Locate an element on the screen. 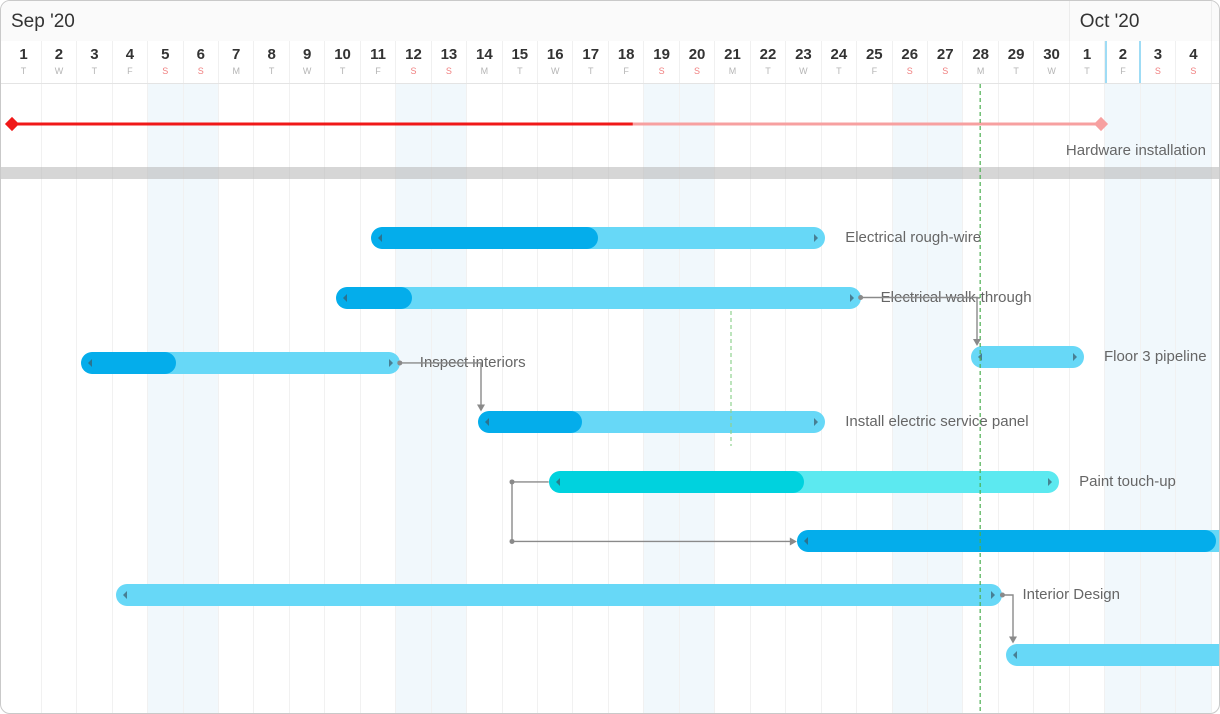 The width and height of the screenshot is (1220, 714). day-number: 24 is located at coordinates (839, 54).